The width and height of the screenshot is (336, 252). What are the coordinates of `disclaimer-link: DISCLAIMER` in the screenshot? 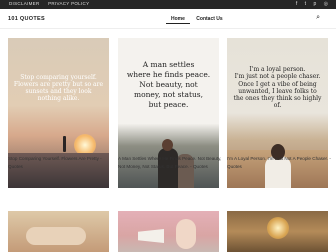 It's located at (24, 3).